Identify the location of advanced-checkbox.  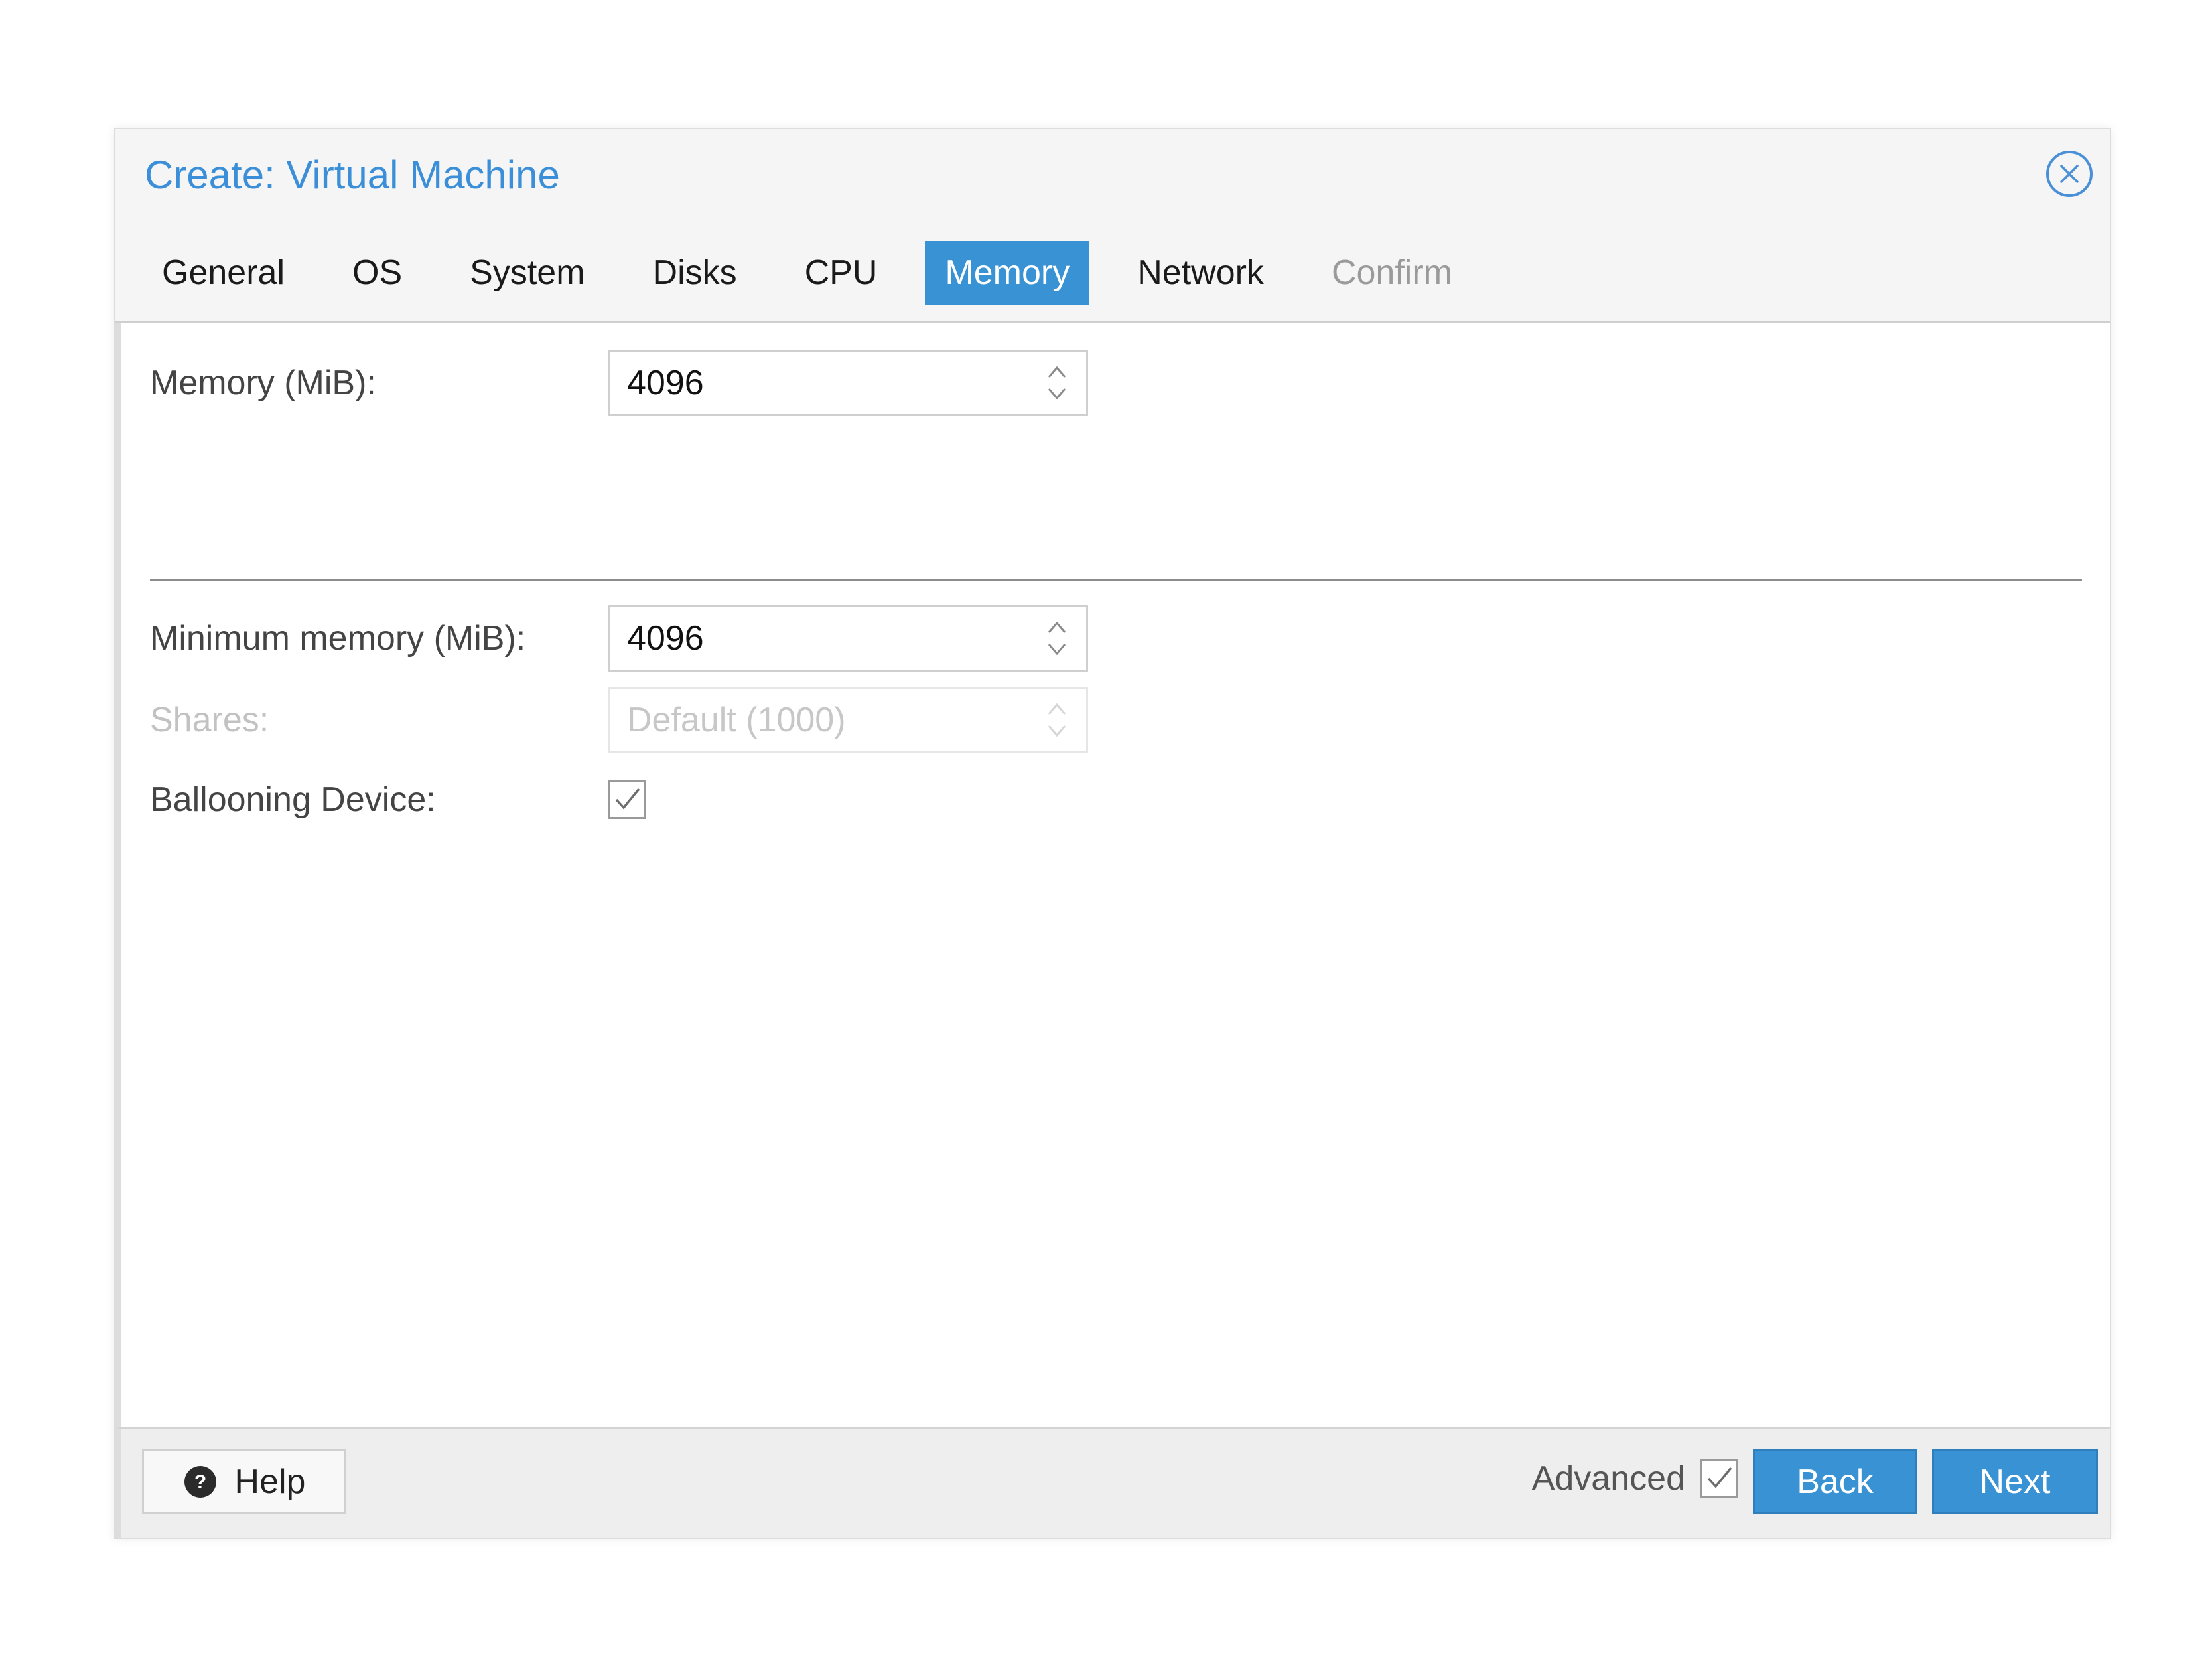
(1719, 1478).